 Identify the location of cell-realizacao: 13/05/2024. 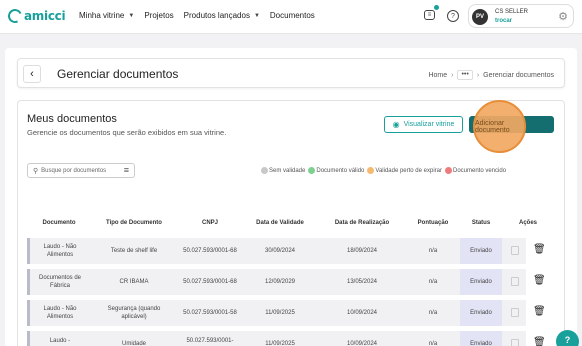
(362, 282).